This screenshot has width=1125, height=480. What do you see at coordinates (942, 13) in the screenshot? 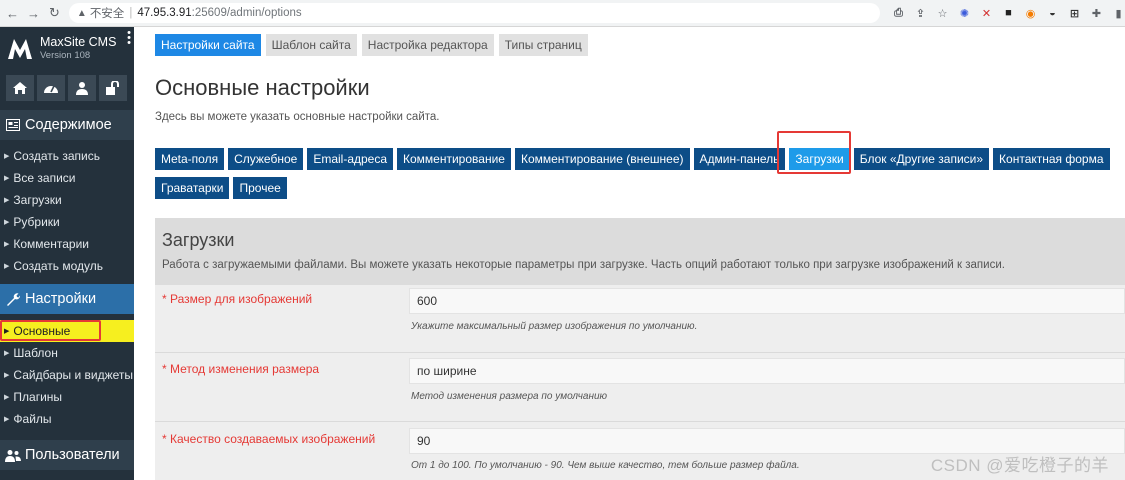
I see `bookmark-star-icon: ☆` at bounding box center [942, 13].